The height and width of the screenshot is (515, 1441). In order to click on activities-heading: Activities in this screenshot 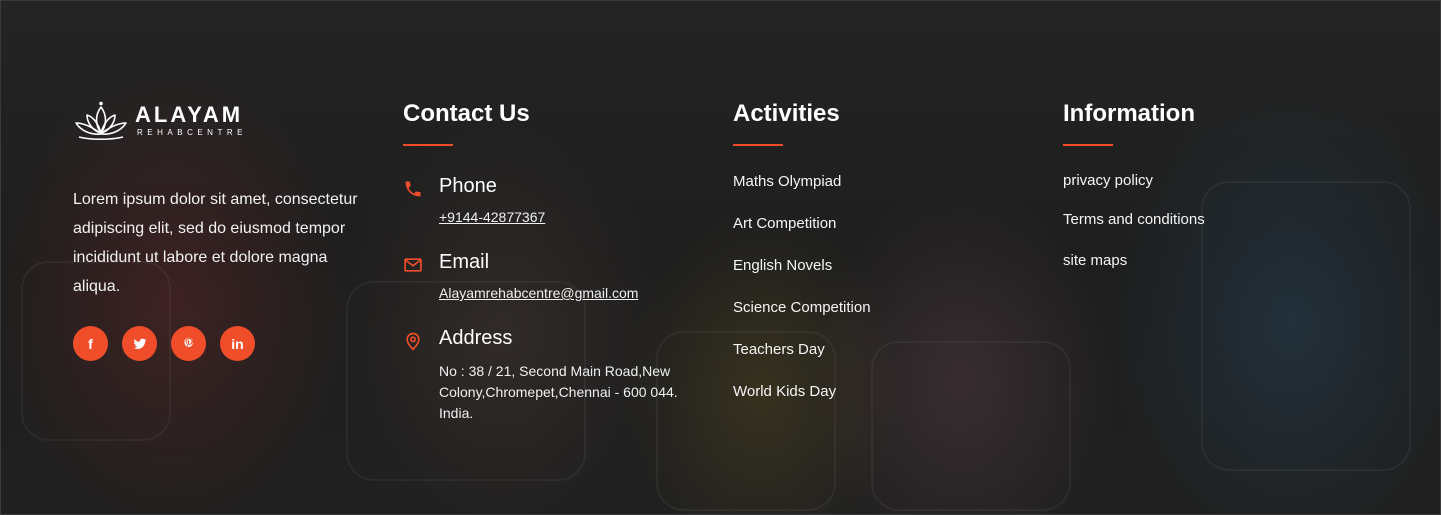, I will do `click(786, 113)`.